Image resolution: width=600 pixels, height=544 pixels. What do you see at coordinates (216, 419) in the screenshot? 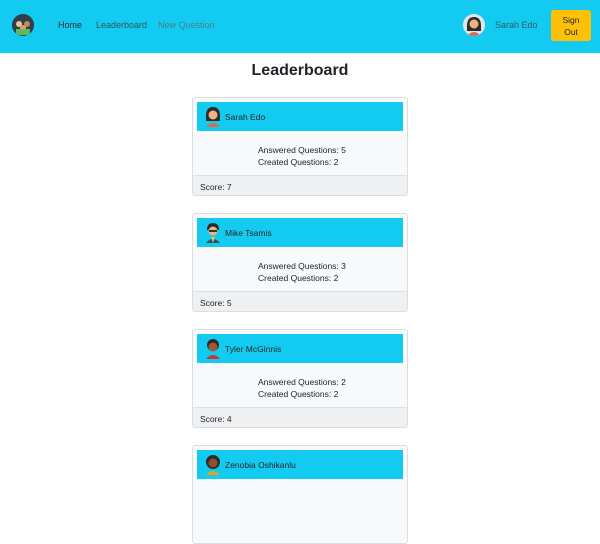
I see `card-score: Score: 4` at bounding box center [216, 419].